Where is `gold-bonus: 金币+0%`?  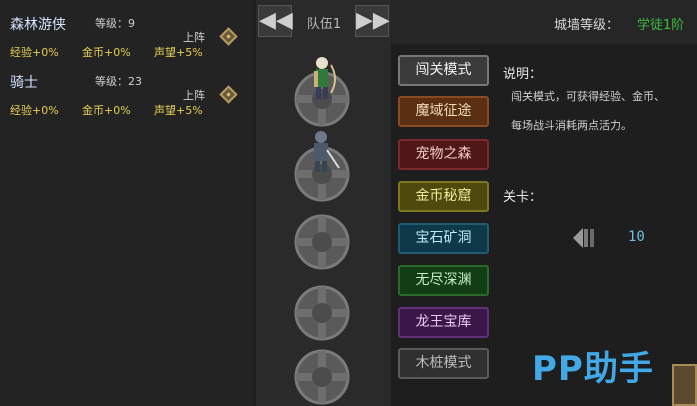
gold-bonus: 金币+0% is located at coordinates (106, 110).